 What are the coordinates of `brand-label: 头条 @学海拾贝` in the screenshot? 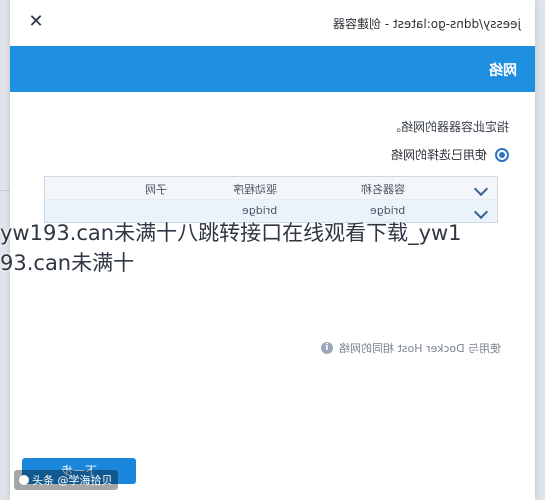 It's located at (72, 480).